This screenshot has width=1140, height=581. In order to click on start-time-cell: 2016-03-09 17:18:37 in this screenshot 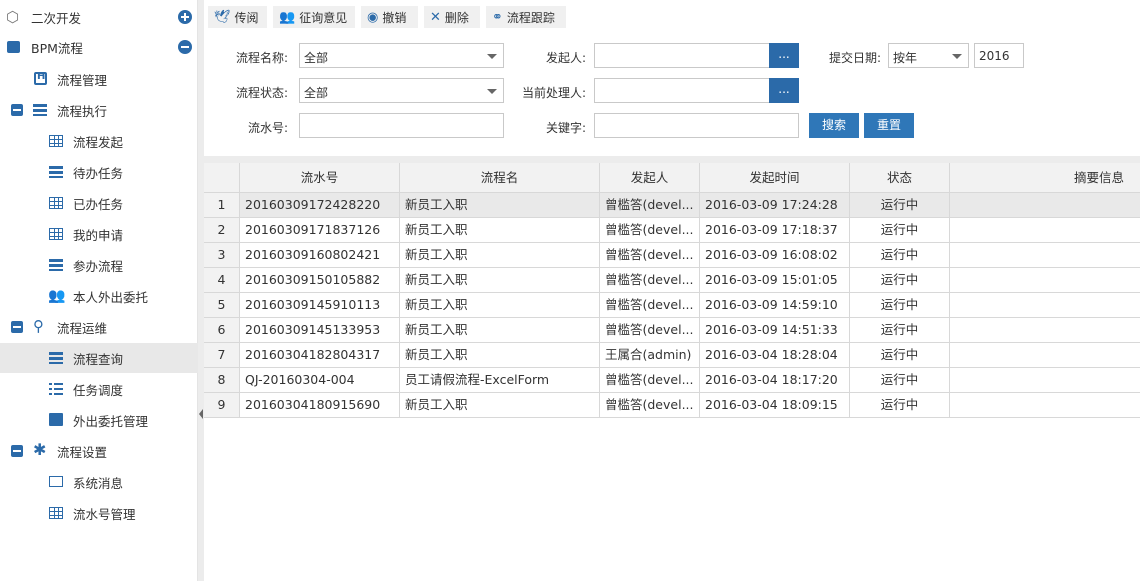, I will do `click(775, 230)`.